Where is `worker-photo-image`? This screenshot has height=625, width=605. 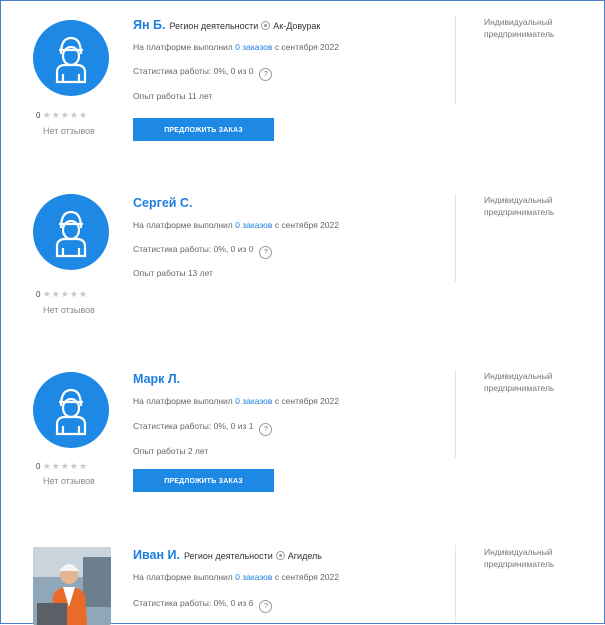
worker-photo-image is located at coordinates (72, 586).